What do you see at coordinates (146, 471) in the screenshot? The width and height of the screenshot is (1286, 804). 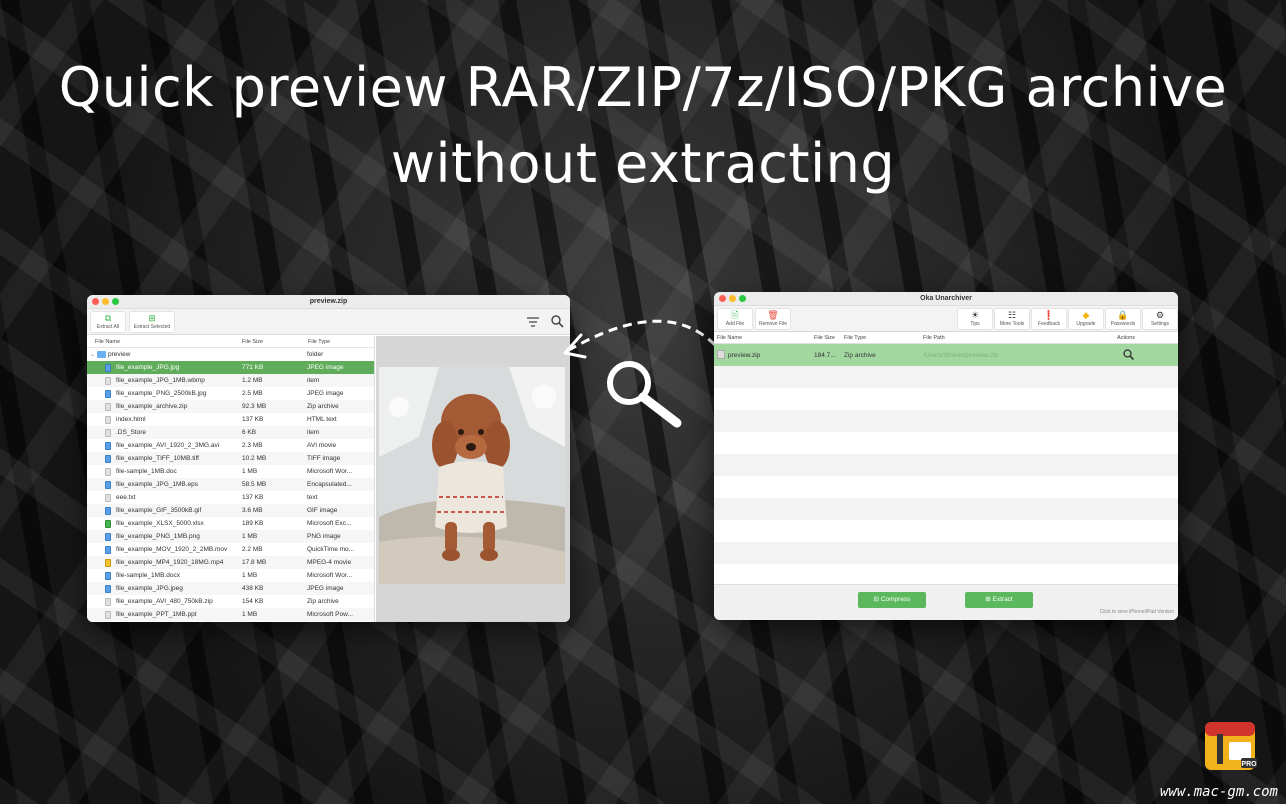 I see `file-name: file-sample_1MB.doc` at bounding box center [146, 471].